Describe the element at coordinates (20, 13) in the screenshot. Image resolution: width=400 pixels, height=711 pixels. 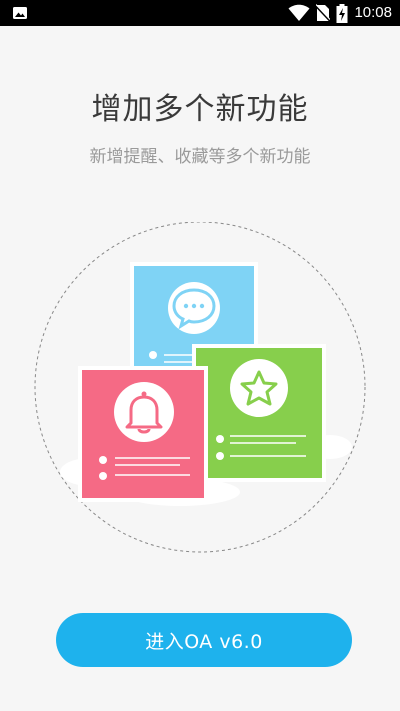
I see `image-notification-icon` at that location.